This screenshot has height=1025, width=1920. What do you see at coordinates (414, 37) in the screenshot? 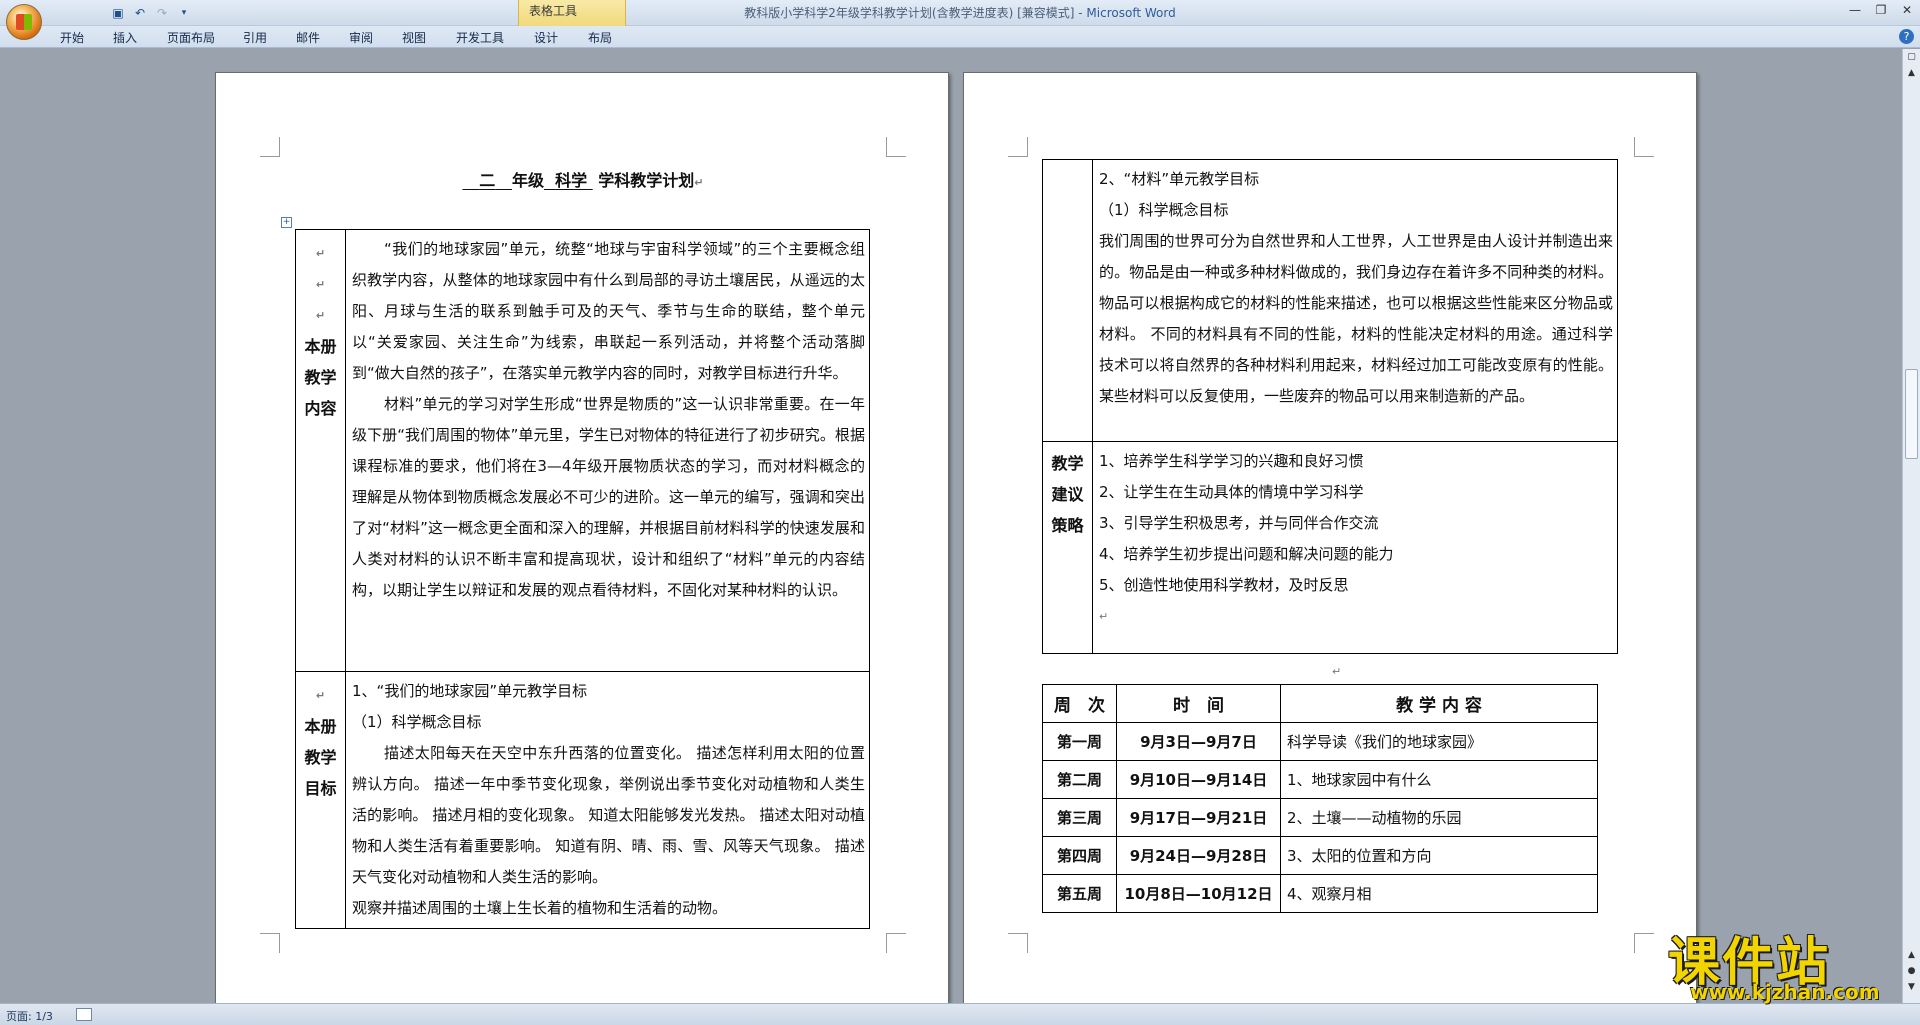
I see `tab-view: 视图` at bounding box center [414, 37].